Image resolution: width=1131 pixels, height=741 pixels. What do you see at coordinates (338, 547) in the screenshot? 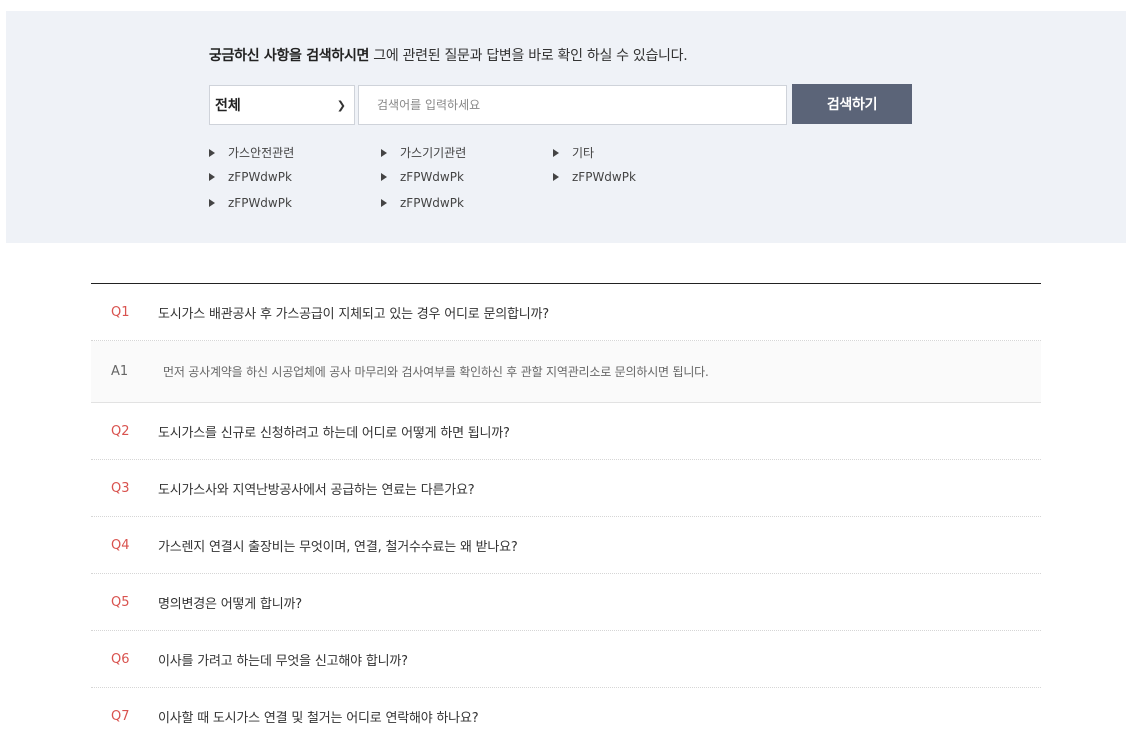
I see `faq-question-text: 가스렌지 연결시 출장비는 무엇이며, 연결, 철거수수료는 왜 받나요?` at bounding box center [338, 547].